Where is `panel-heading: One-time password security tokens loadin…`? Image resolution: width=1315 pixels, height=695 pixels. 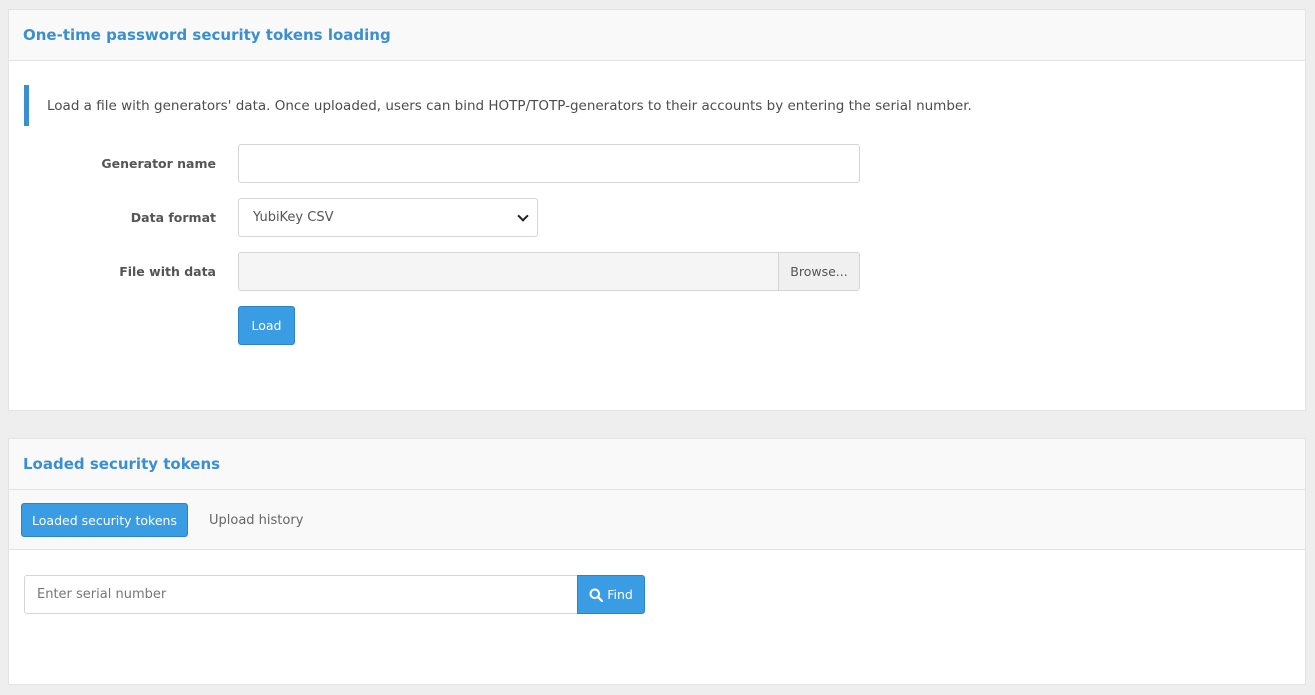 panel-heading: One-time password security tokens loadin… is located at coordinates (657, 35).